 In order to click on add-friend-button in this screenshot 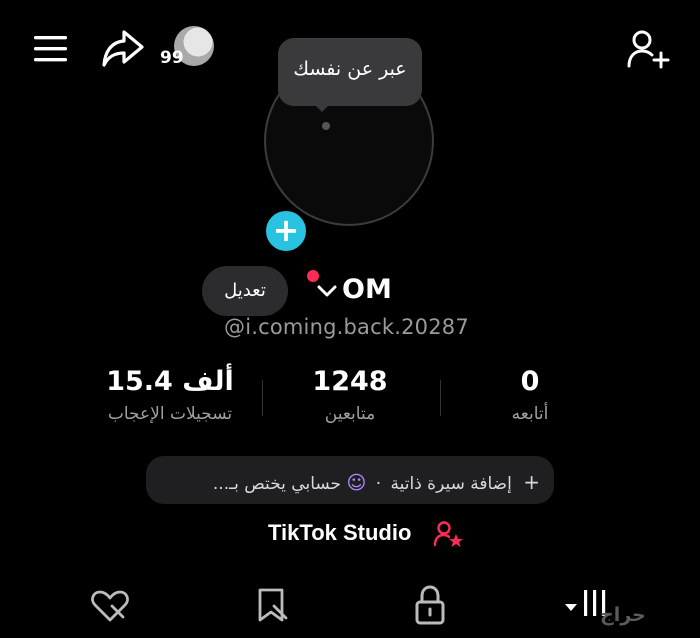, I will do `click(648, 50)`.